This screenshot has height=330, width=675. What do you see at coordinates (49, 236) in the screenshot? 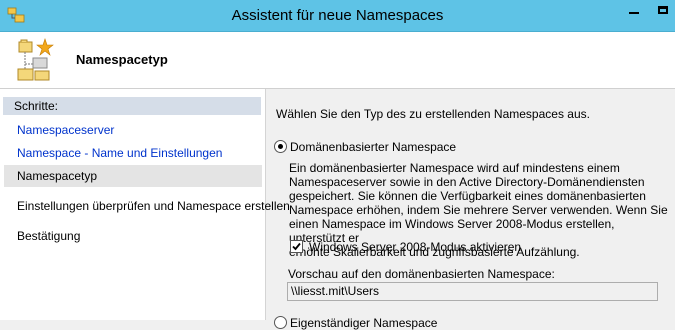
I see `step-confirmation: Bestätigung` at bounding box center [49, 236].